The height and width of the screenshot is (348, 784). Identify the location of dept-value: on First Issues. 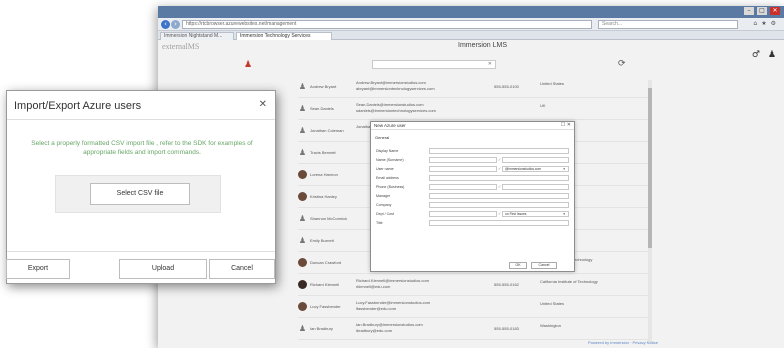
(516, 214).